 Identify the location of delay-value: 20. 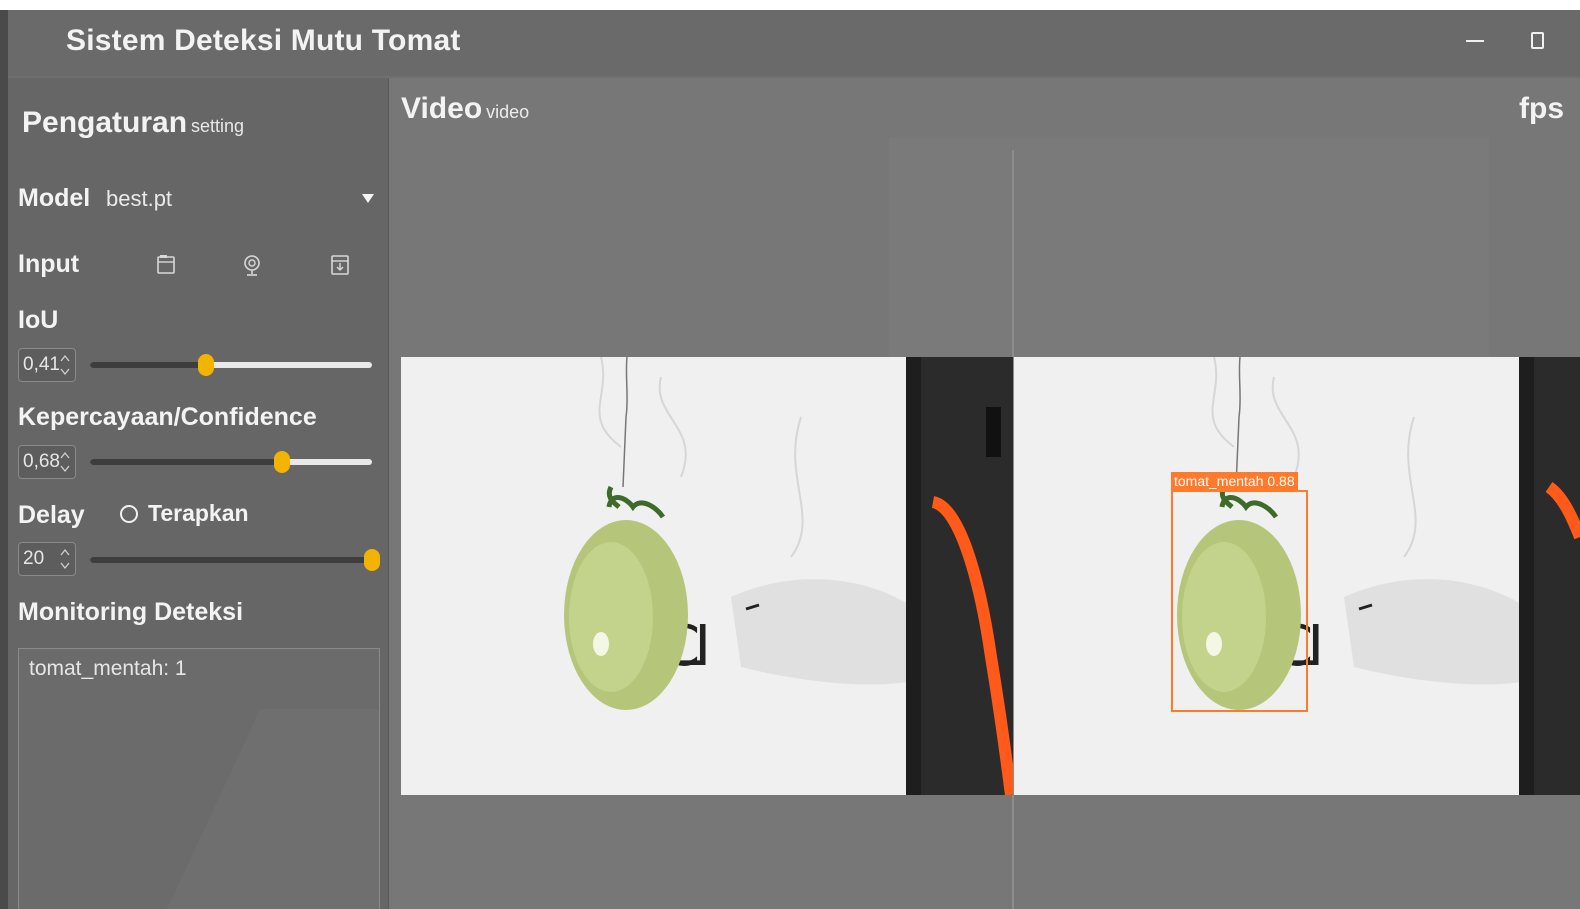
(34, 558).